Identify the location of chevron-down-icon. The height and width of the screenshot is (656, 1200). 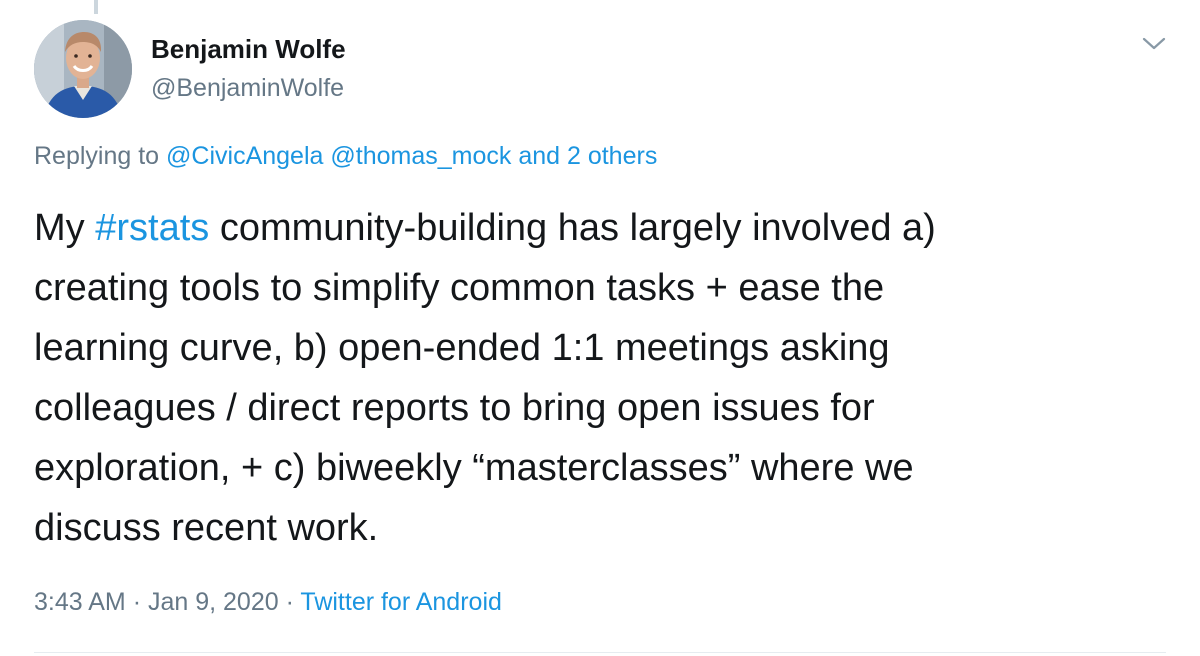
(1154, 44).